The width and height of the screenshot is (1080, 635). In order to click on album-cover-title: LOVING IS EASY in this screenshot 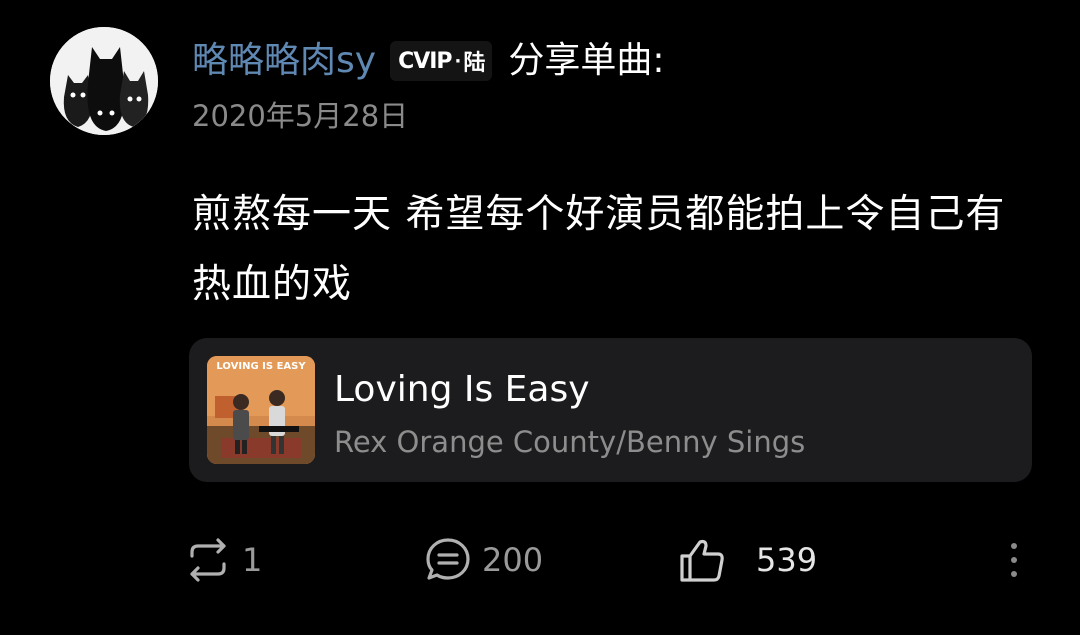, I will do `click(261, 366)`.